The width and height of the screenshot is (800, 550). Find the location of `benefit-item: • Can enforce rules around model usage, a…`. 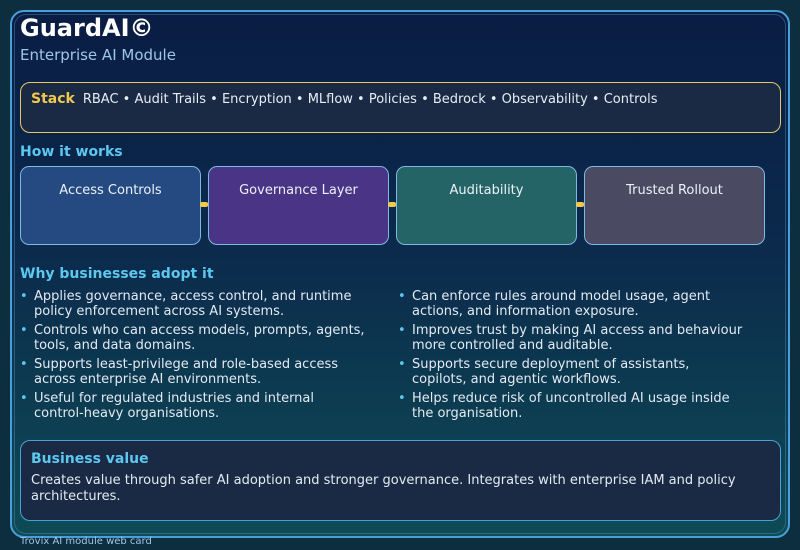

benefit-item: • Can enforce rules around model usage, a… is located at coordinates (570, 304).